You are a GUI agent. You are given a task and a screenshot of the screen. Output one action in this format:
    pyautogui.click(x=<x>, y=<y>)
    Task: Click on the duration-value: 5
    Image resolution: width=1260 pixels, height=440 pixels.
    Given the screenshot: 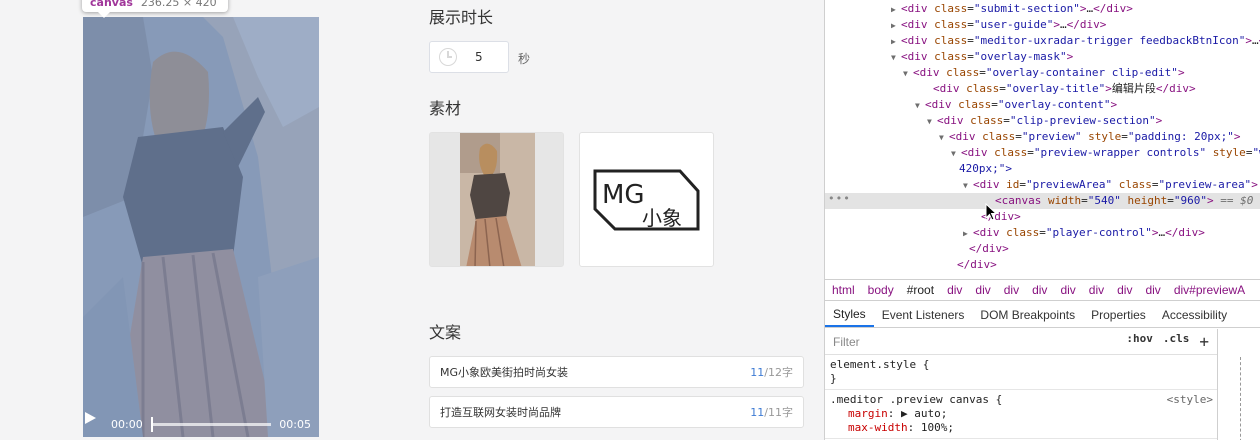 What is the action you would take?
    pyautogui.click(x=479, y=57)
    